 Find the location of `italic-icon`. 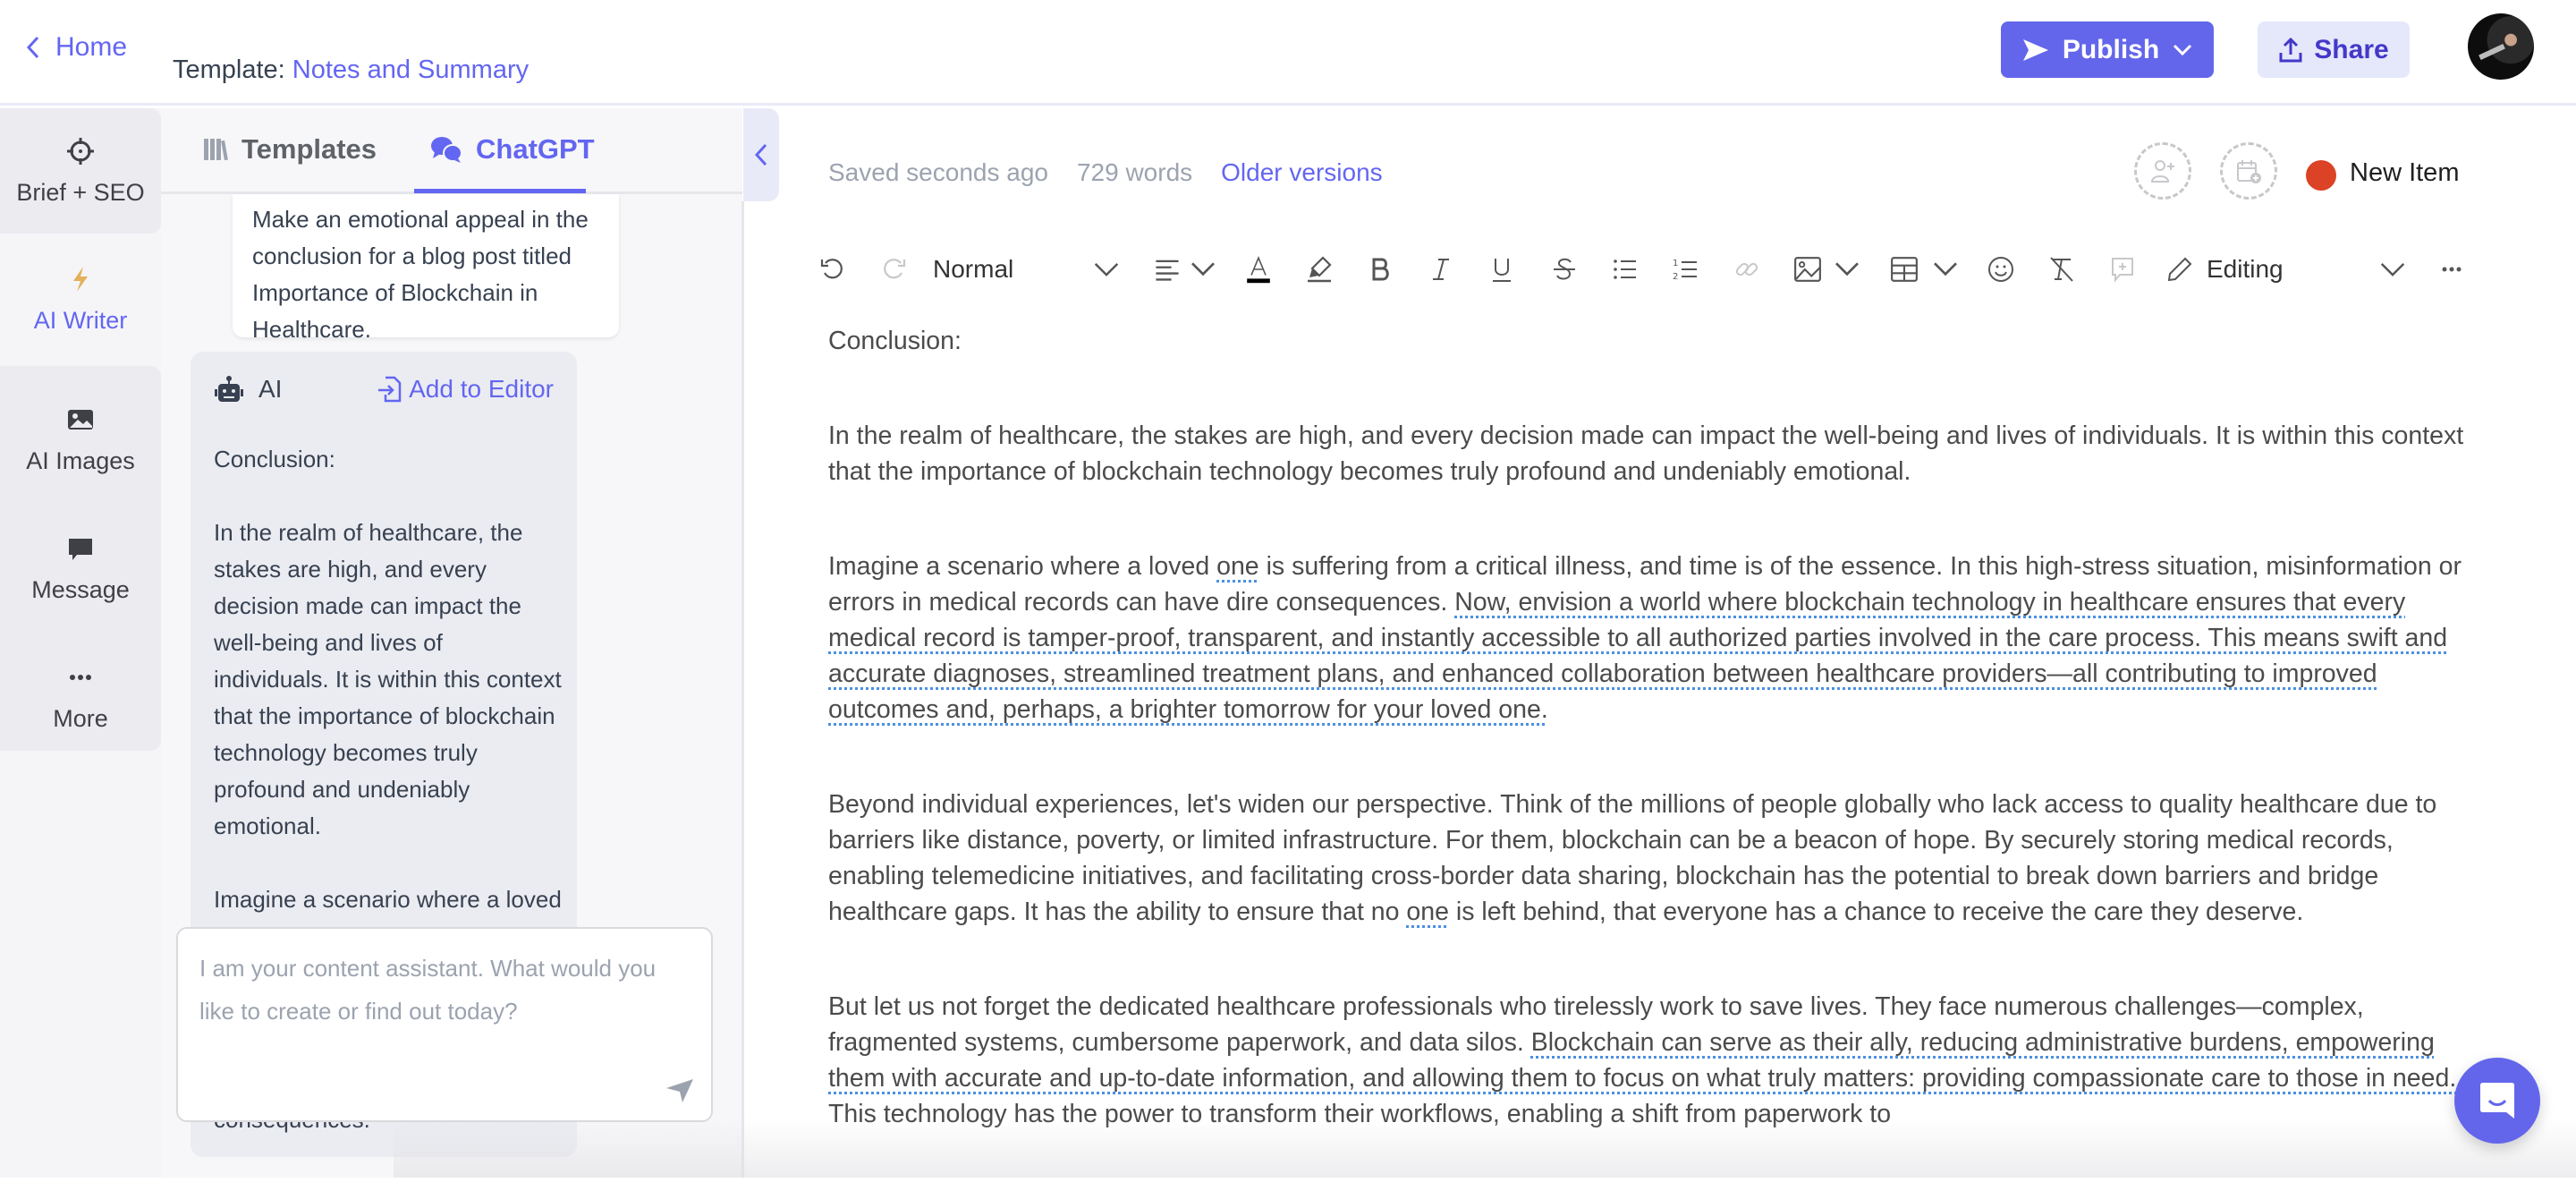

italic-icon is located at coordinates (1441, 269).